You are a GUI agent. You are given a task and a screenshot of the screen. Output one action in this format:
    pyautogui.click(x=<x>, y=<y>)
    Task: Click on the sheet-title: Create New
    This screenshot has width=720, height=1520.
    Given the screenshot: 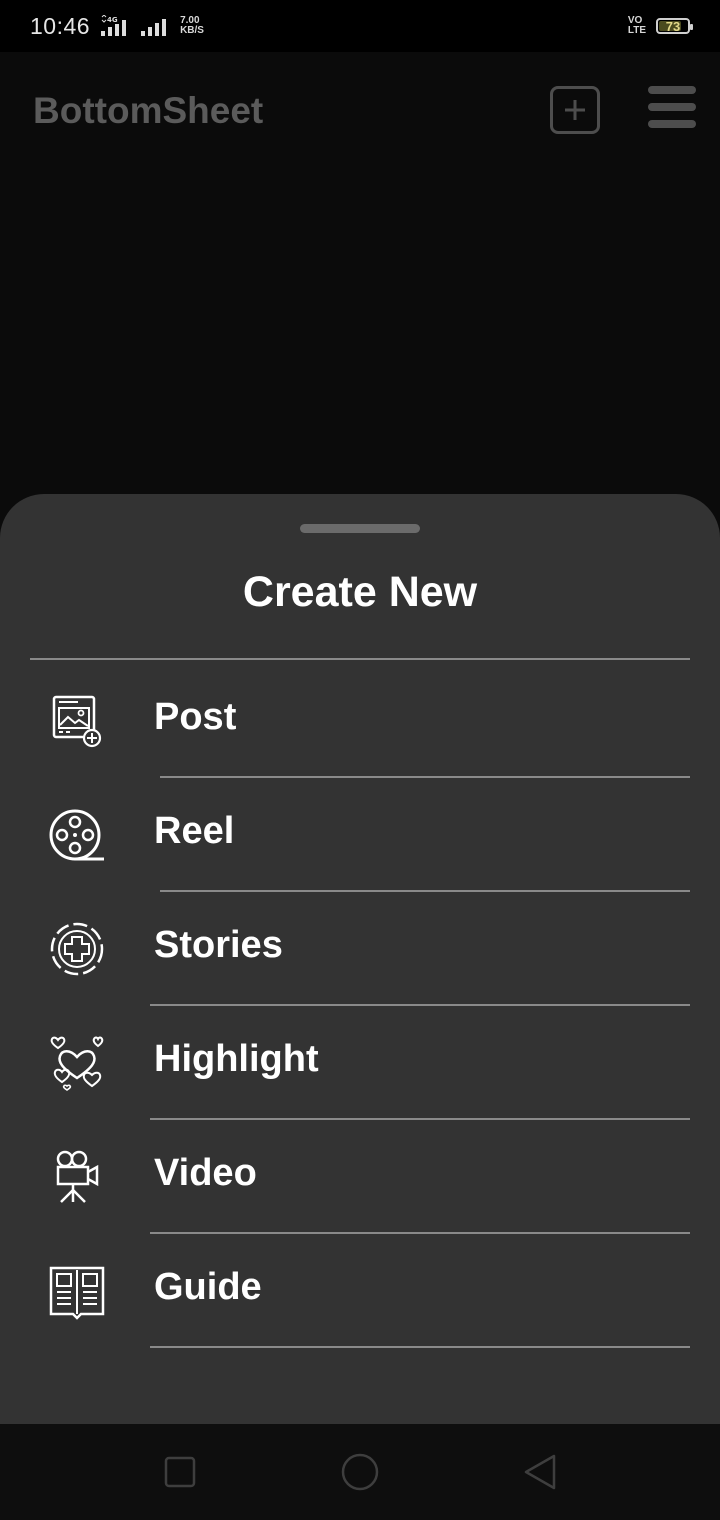 What is the action you would take?
    pyautogui.click(x=360, y=592)
    